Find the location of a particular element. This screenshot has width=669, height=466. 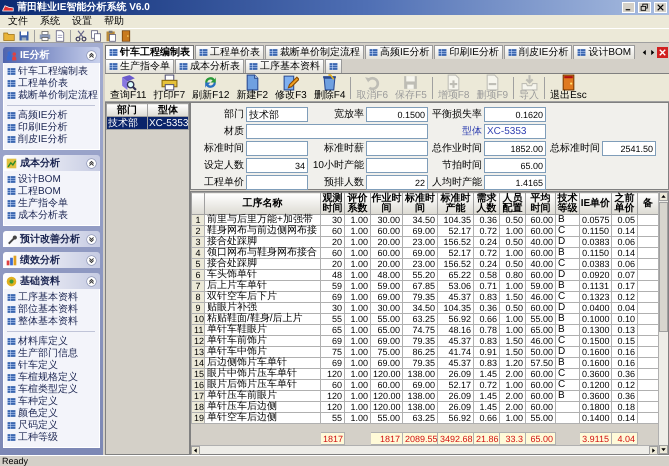

sidebar-item: 生产指令单 is located at coordinates (53, 203).